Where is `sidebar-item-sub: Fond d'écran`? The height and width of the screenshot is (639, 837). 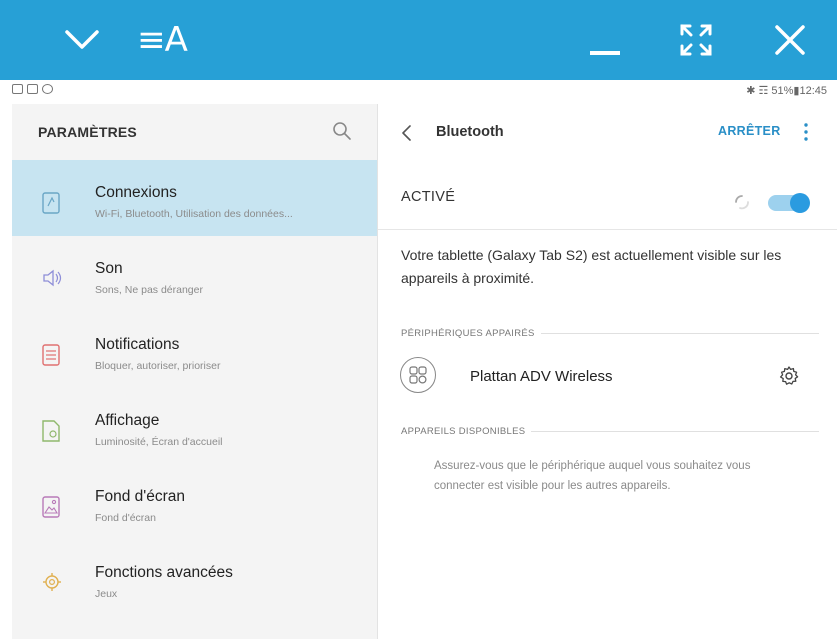 sidebar-item-sub: Fond d'écran is located at coordinates (125, 518).